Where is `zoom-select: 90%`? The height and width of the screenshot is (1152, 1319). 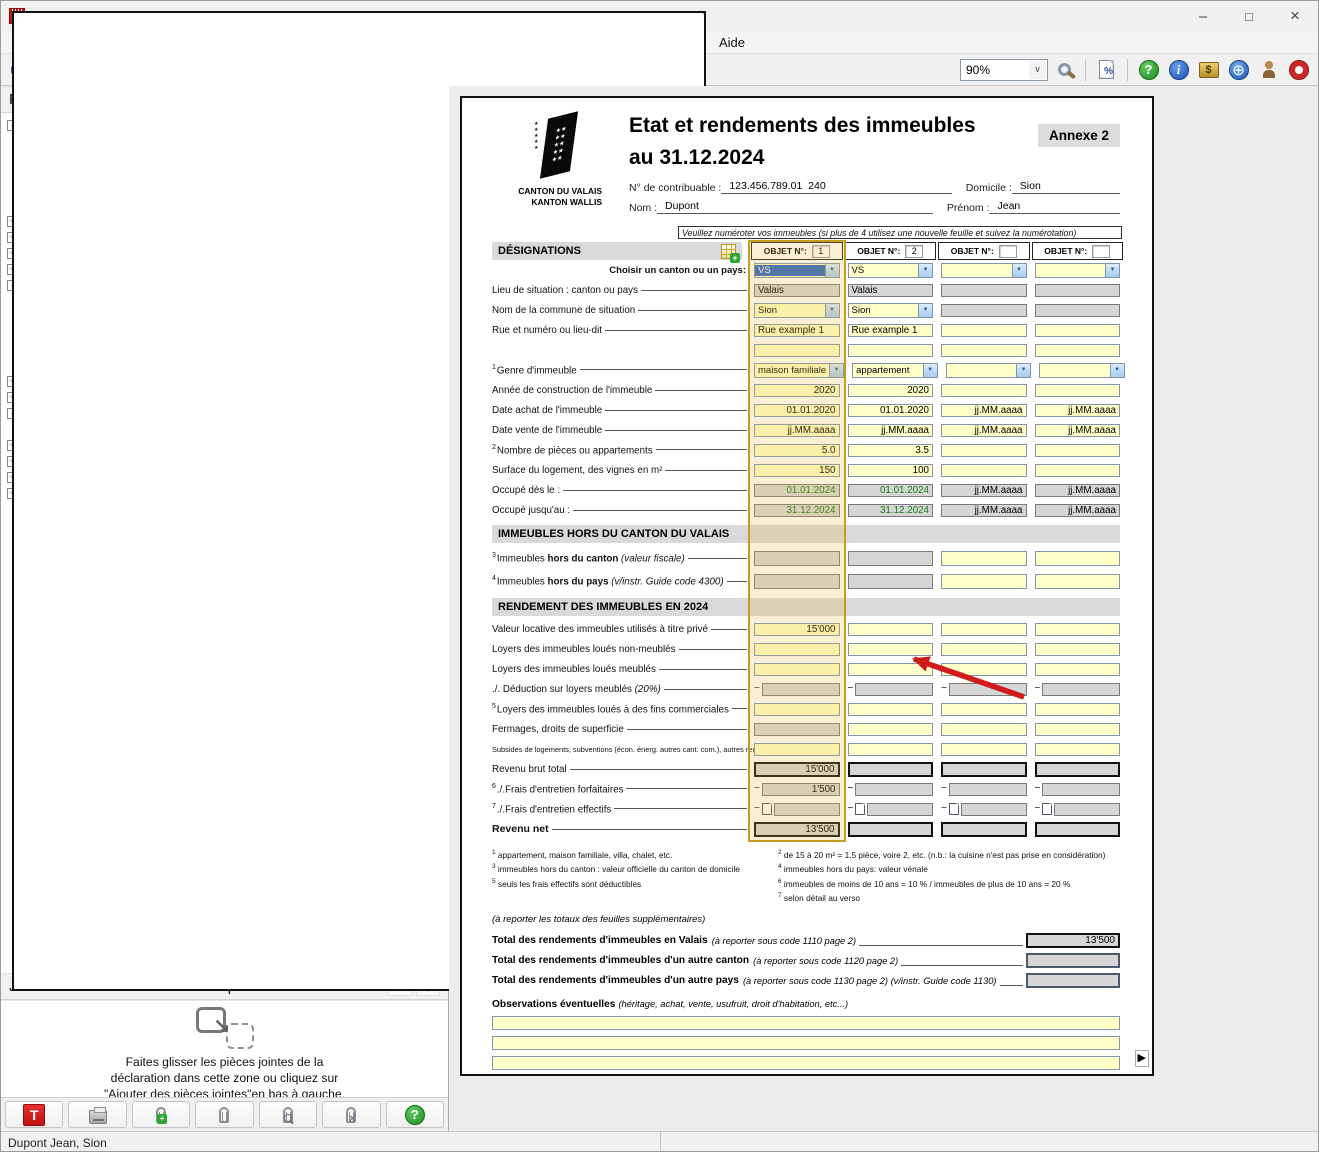
zoom-select: 90% is located at coordinates (1004, 69).